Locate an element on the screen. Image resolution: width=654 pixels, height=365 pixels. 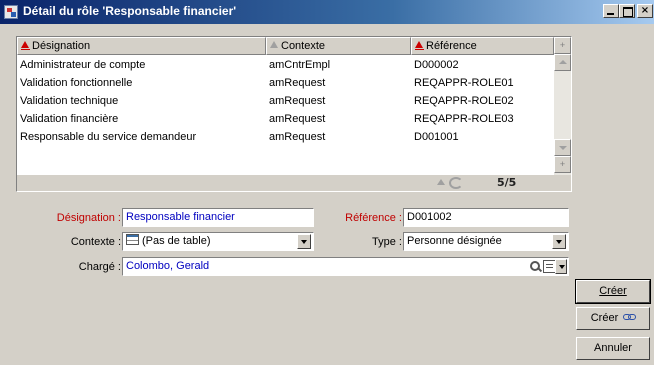
cancel-button: Annuler is located at coordinates (613, 348).